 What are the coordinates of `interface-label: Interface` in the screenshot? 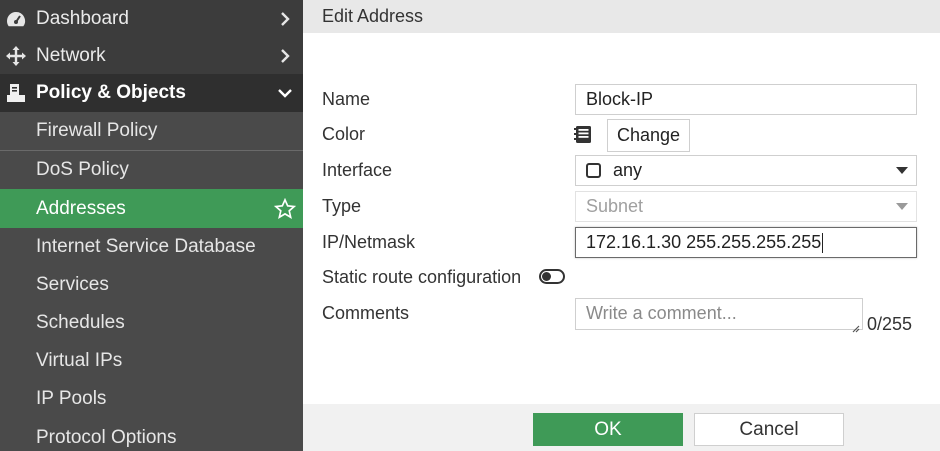 It's located at (357, 170).